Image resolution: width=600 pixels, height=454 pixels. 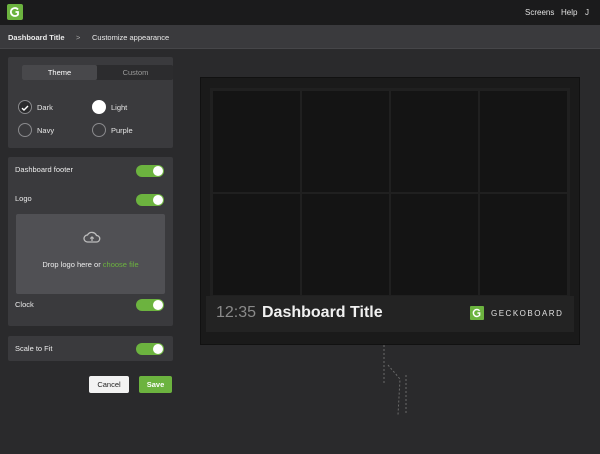 I want to click on swatch-label-purple: Purple, so click(x=122, y=130).